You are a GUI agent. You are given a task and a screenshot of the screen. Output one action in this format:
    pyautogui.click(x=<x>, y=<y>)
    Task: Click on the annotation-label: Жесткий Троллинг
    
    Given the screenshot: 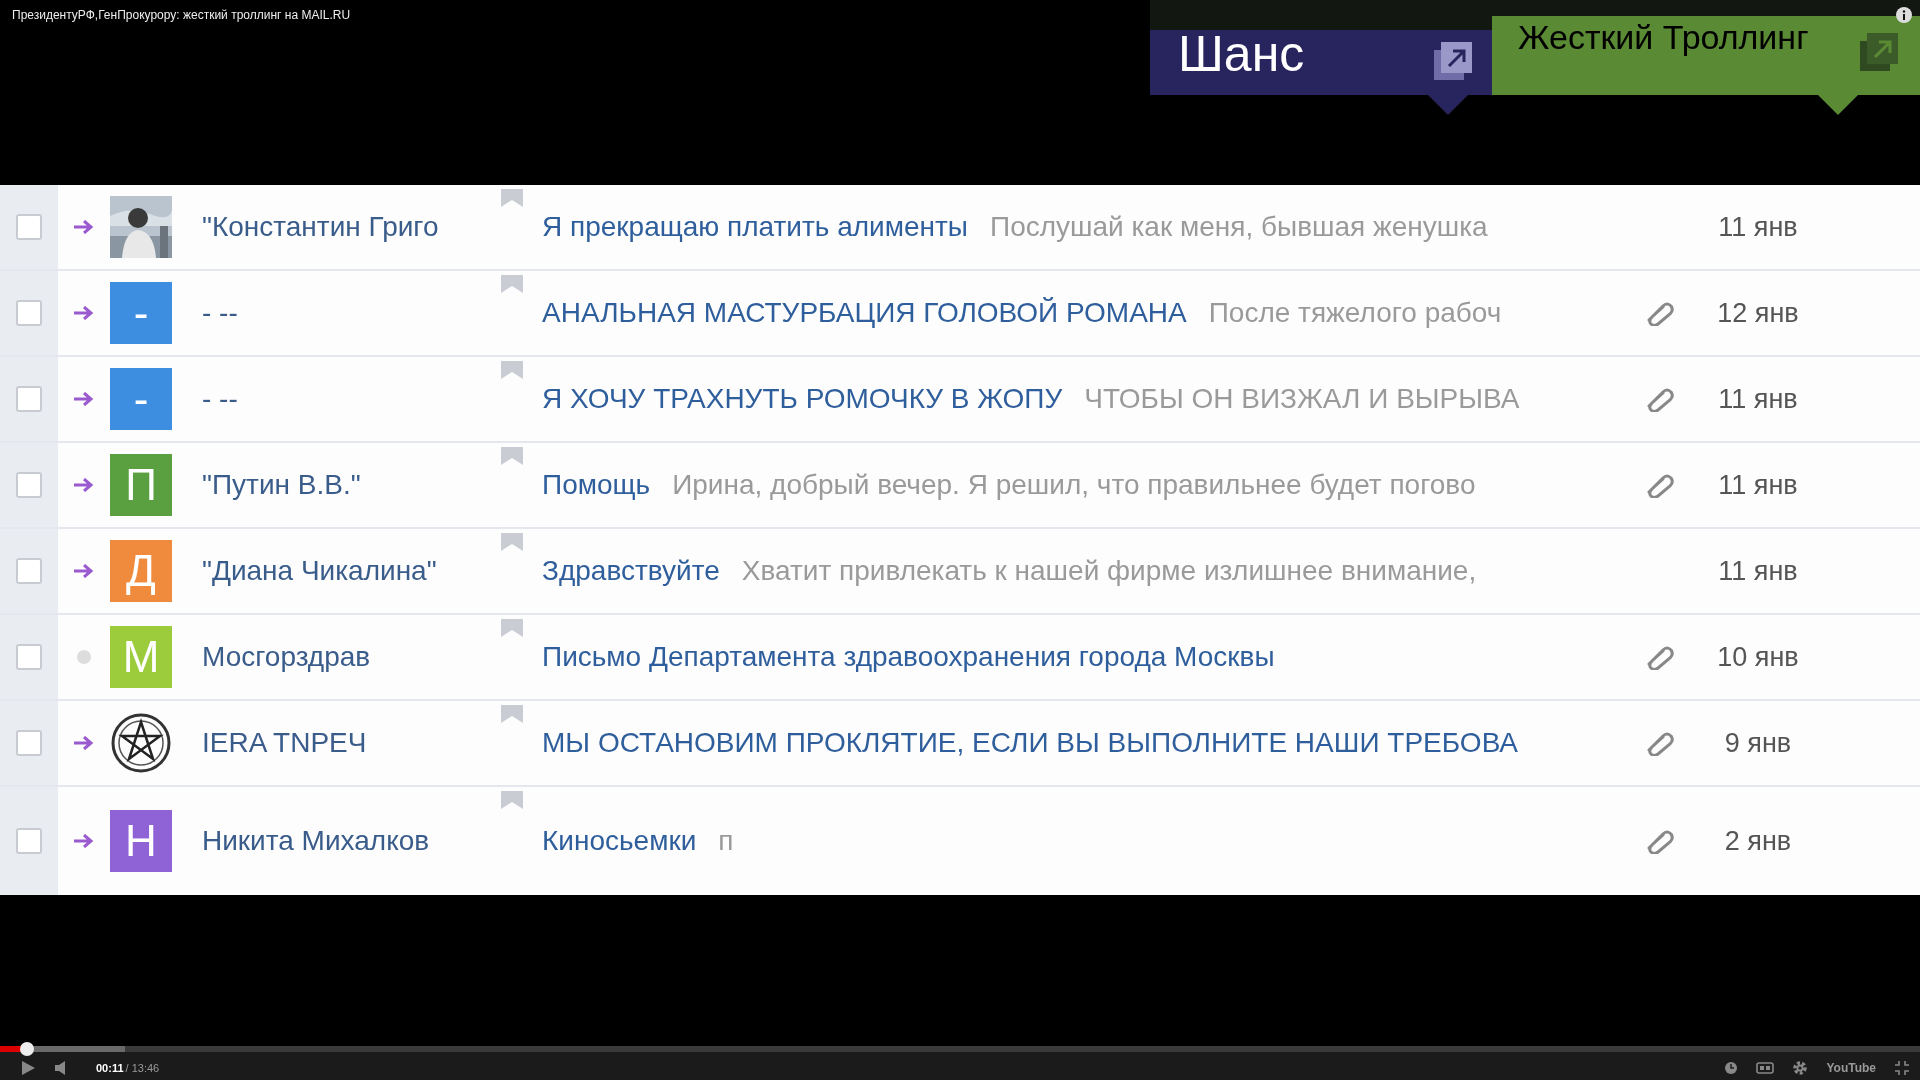 What is the action you would take?
    pyautogui.click(x=1663, y=37)
    